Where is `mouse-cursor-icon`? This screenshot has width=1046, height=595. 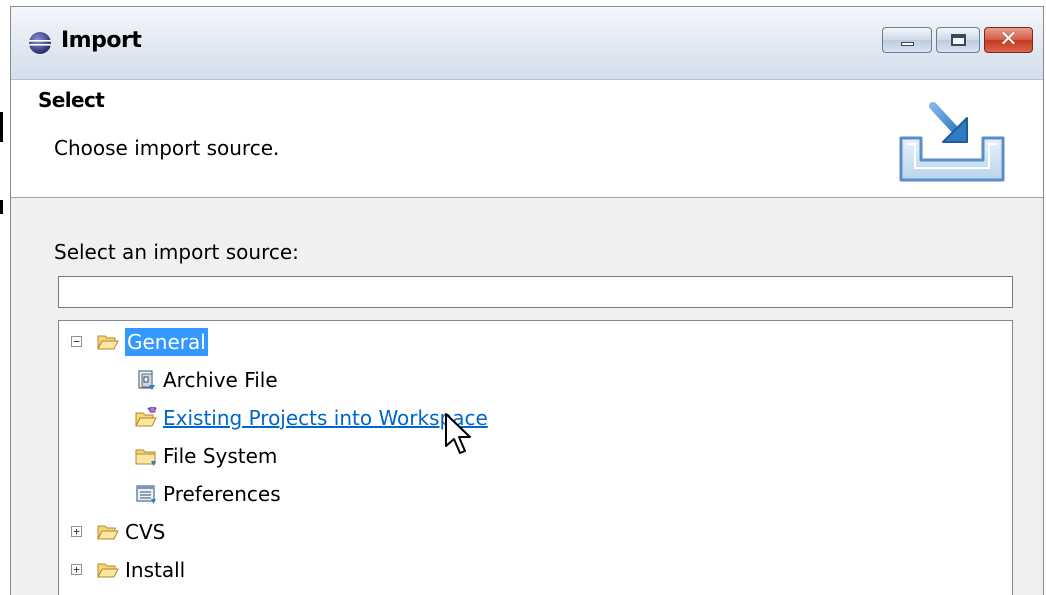
mouse-cursor-icon is located at coordinates (458, 433).